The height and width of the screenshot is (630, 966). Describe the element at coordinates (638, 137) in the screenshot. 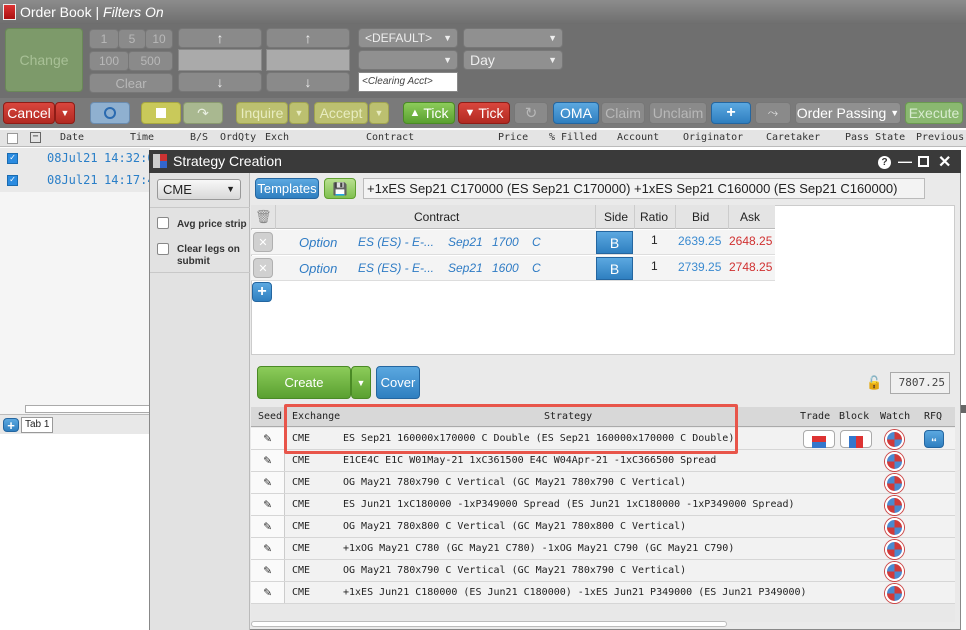

I see `col-account: Account` at that location.